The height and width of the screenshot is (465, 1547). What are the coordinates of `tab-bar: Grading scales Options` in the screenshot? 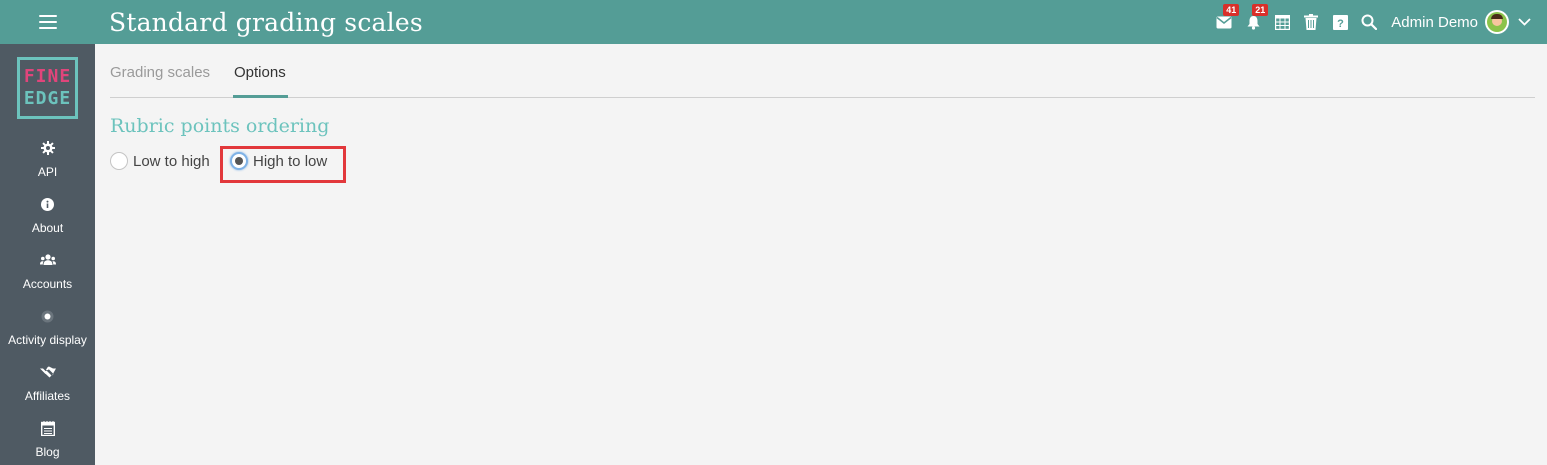 It's located at (822, 71).